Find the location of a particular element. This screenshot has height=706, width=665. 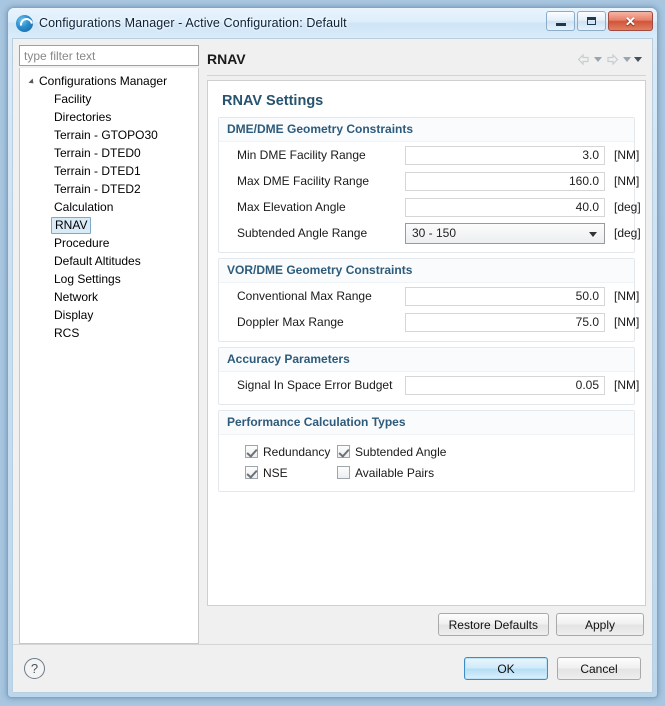

view-menu-chevron-down-icon is located at coordinates (638, 59).